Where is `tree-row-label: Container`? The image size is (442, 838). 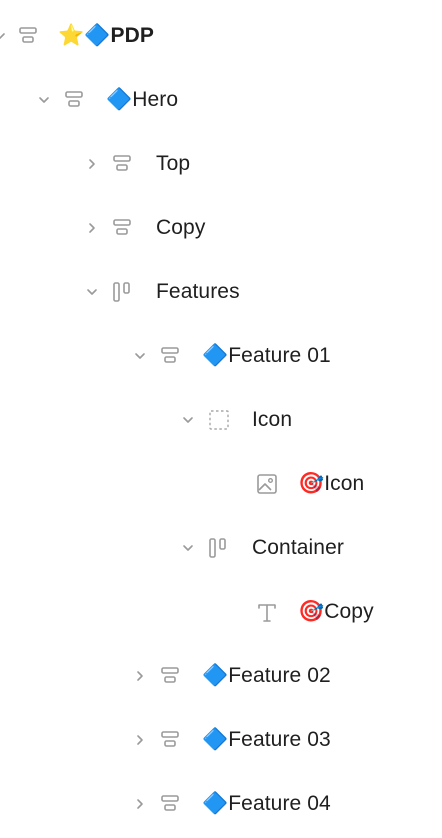
tree-row-label: Container is located at coordinates (298, 547).